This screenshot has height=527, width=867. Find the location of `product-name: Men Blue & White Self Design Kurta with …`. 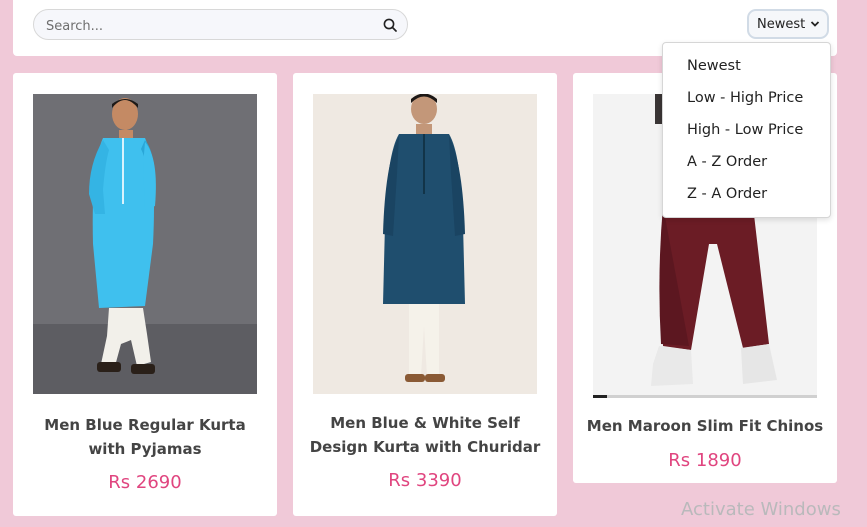

product-name: Men Blue & White Self Design Kurta with … is located at coordinates (425, 435).